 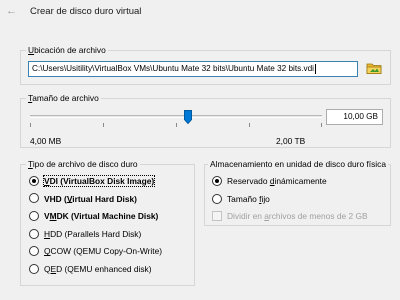 What do you see at coordinates (269, 182) in the screenshot?
I see `storage-dynamic-option: Reservado dinámicamente` at bounding box center [269, 182].